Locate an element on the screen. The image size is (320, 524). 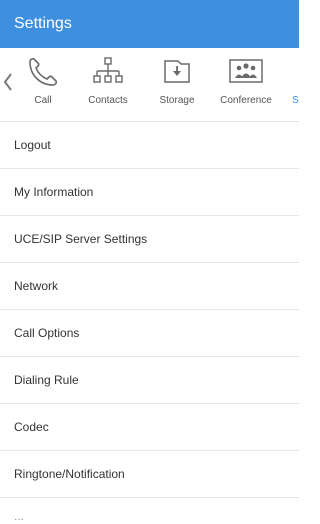
tab-call: Call is located at coordinates (43, 84).